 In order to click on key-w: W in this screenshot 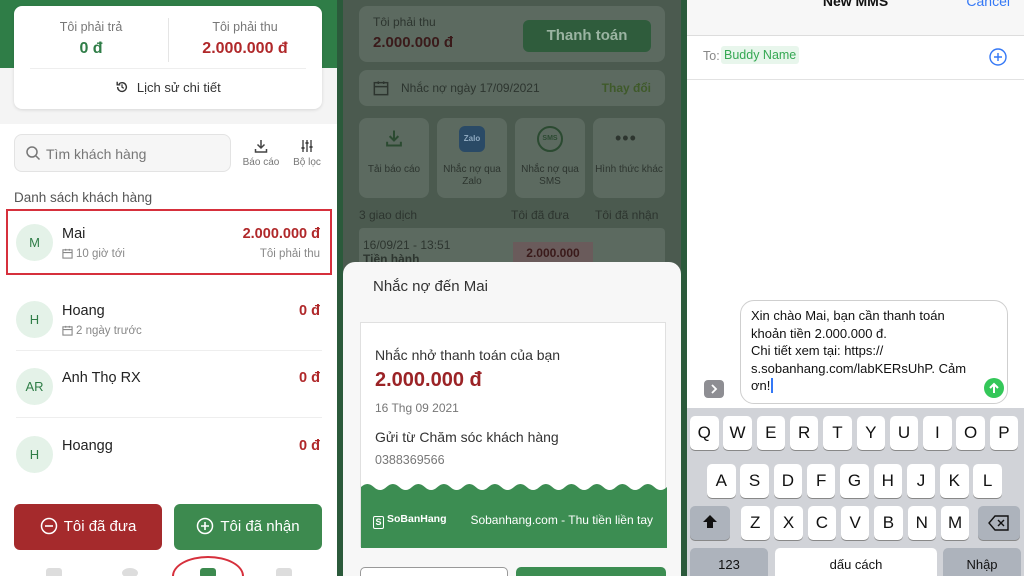, I will do `click(737, 433)`.